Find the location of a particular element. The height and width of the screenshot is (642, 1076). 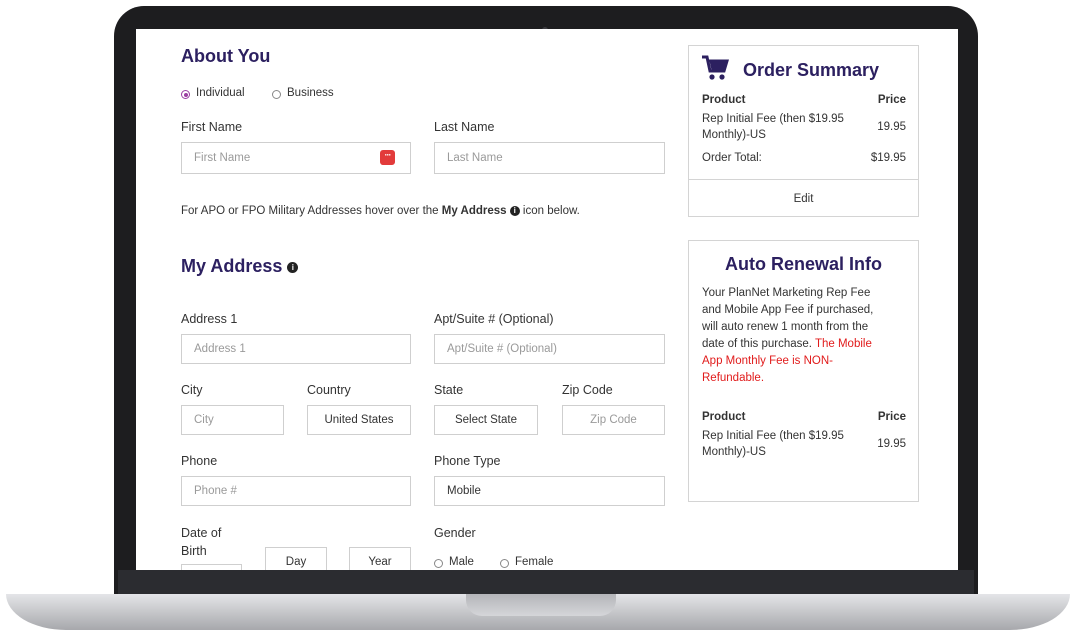

password-manager-icon: ··· is located at coordinates (387, 157).